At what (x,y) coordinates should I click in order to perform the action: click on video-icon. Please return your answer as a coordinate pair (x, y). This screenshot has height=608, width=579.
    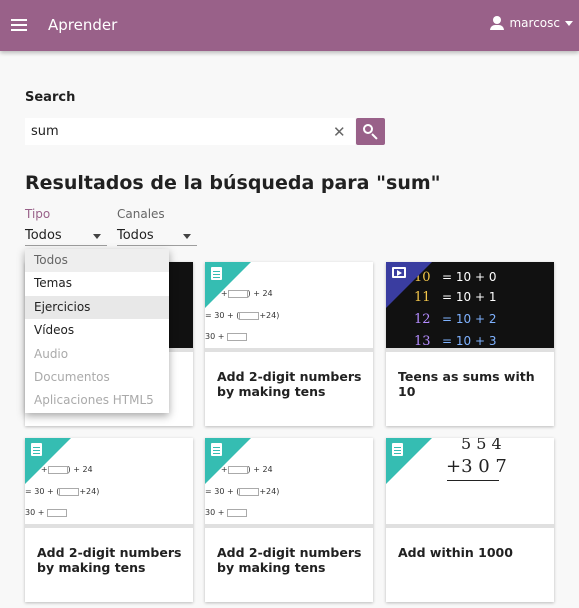
    Looking at the image, I should click on (399, 272).